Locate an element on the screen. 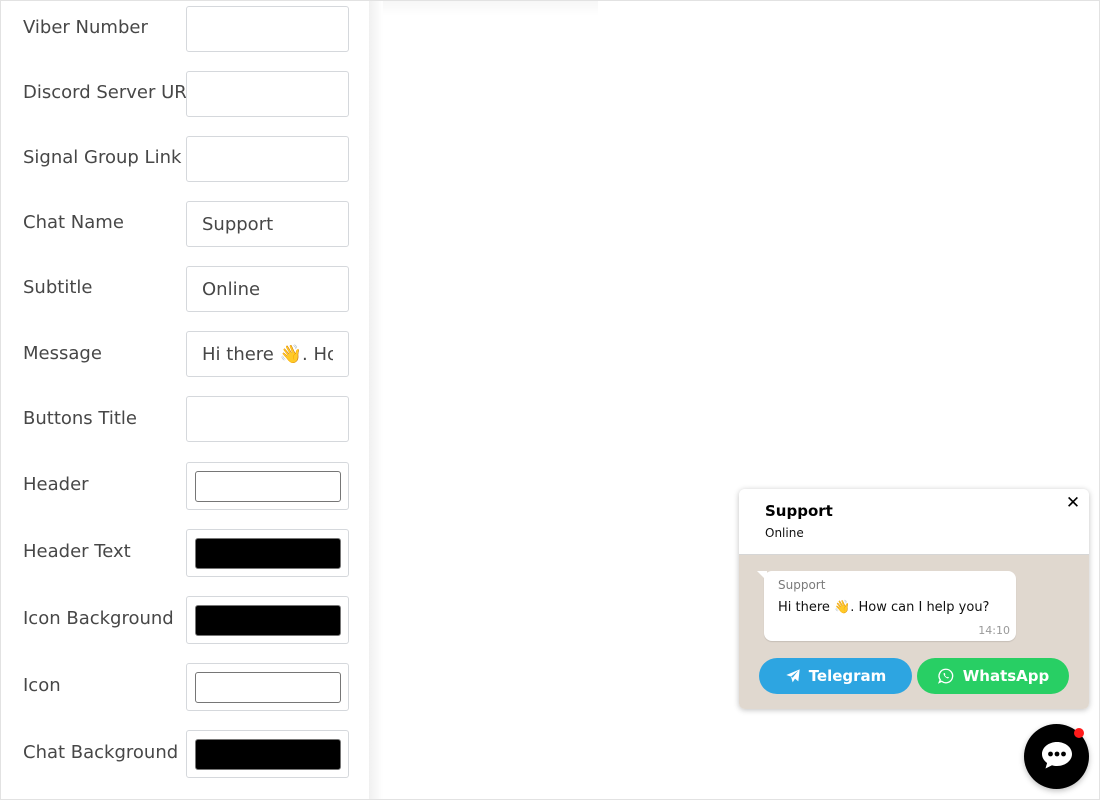  telegram-button: Telegram is located at coordinates (835, 676).